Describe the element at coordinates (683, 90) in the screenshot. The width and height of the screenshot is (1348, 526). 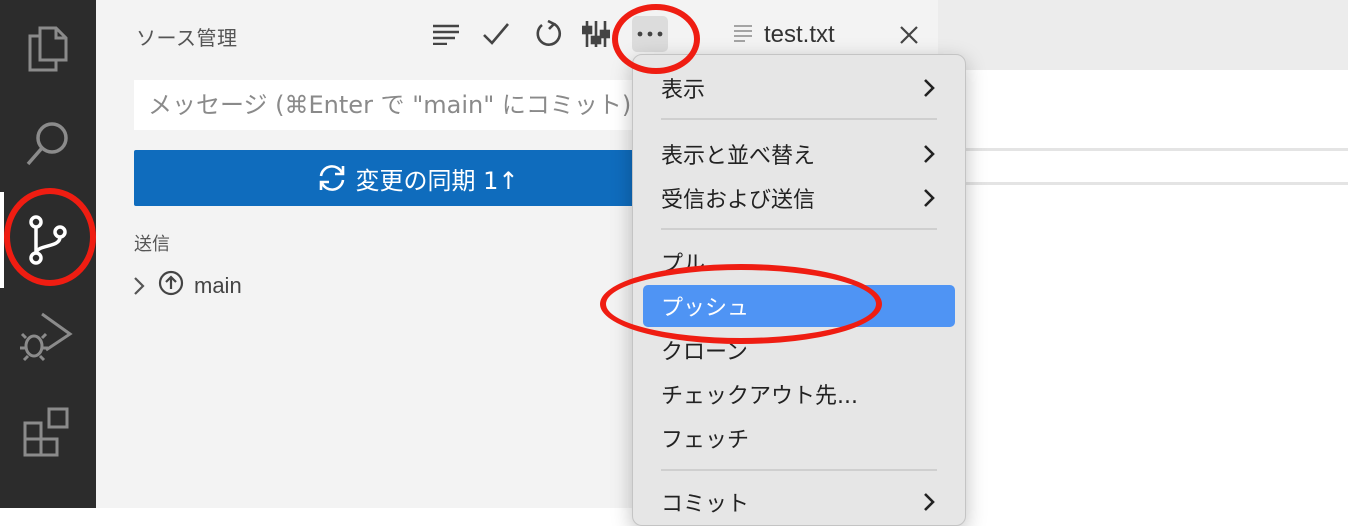
I see `menu-item-label: 表示` at that location.